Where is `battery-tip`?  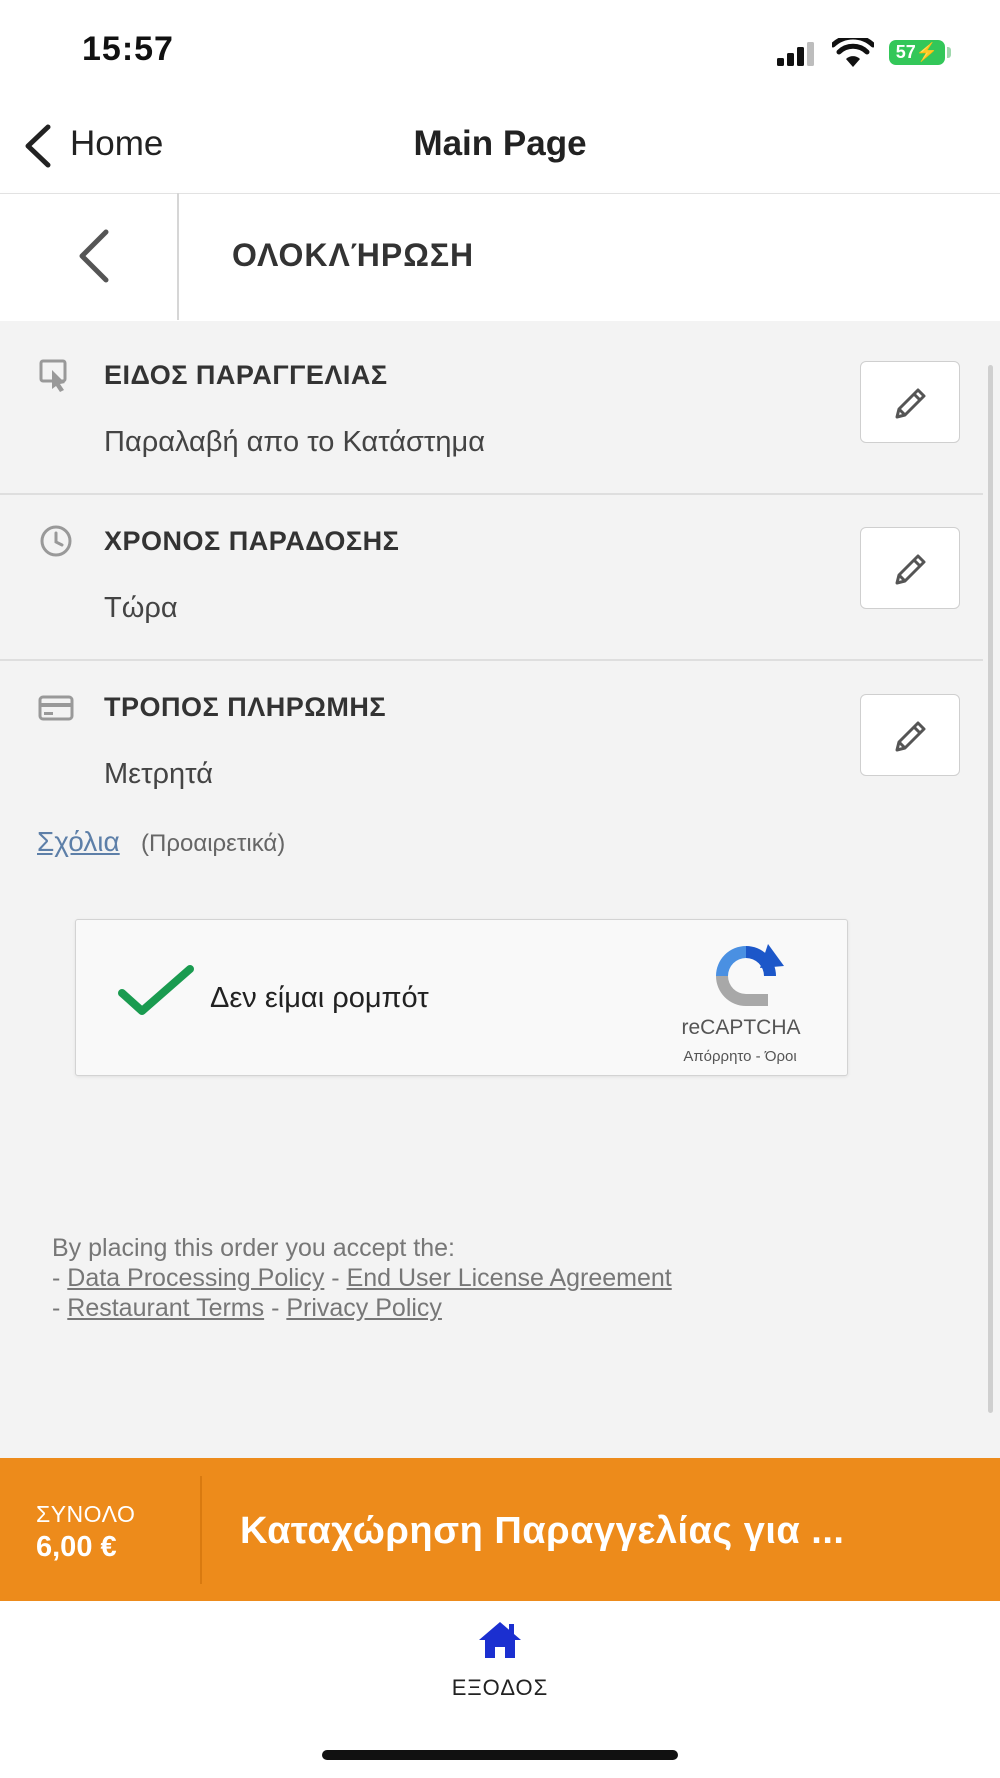 battery-tip is located at coordinates (949, 52).